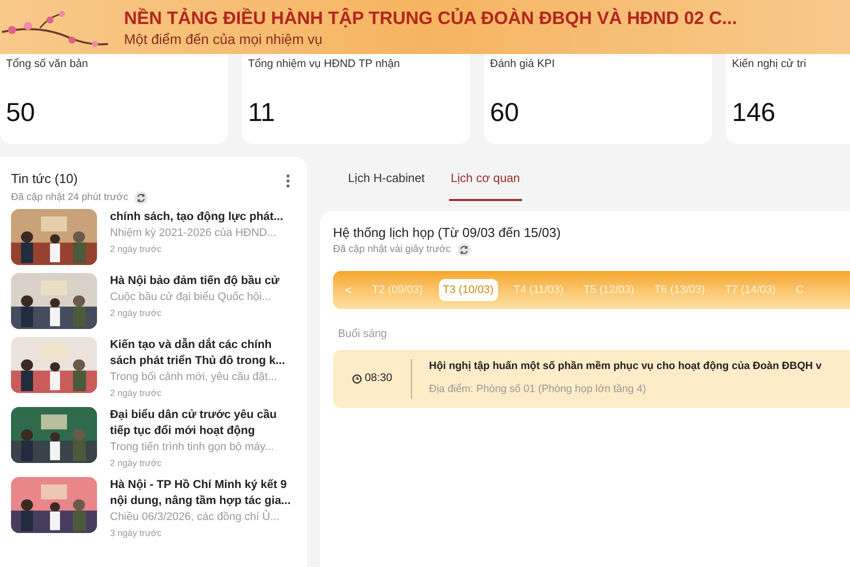 The image size is (850, 567). Describe the element at coordinates (44, 179) in the screenshot. I see `news-title: Tin tức (10)` at that location.